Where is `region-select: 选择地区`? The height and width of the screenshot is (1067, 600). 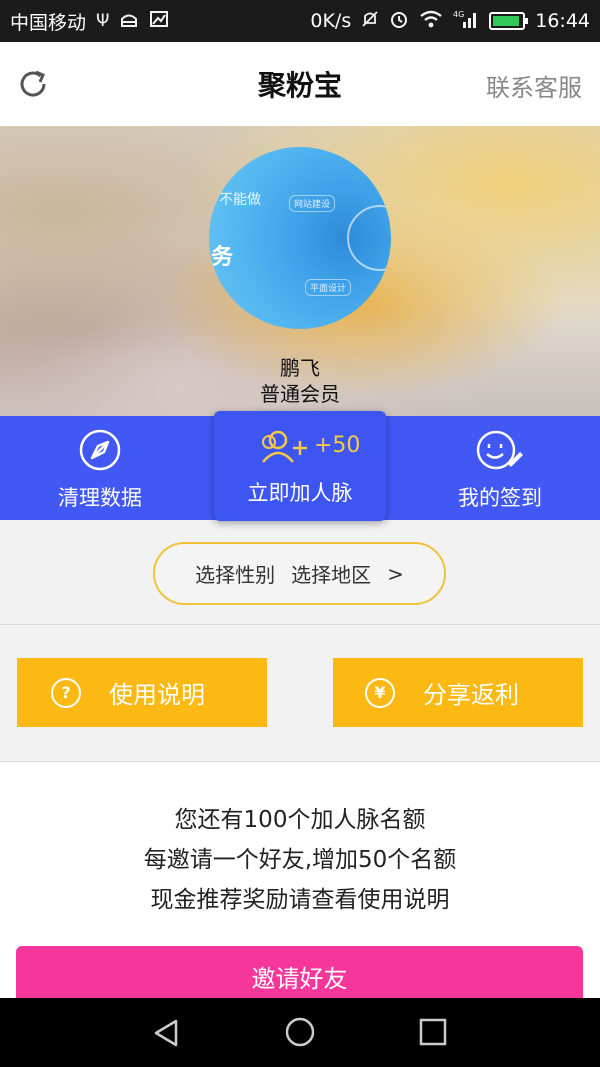 region-select: 选择地区 is located at coordinates (331, 573).